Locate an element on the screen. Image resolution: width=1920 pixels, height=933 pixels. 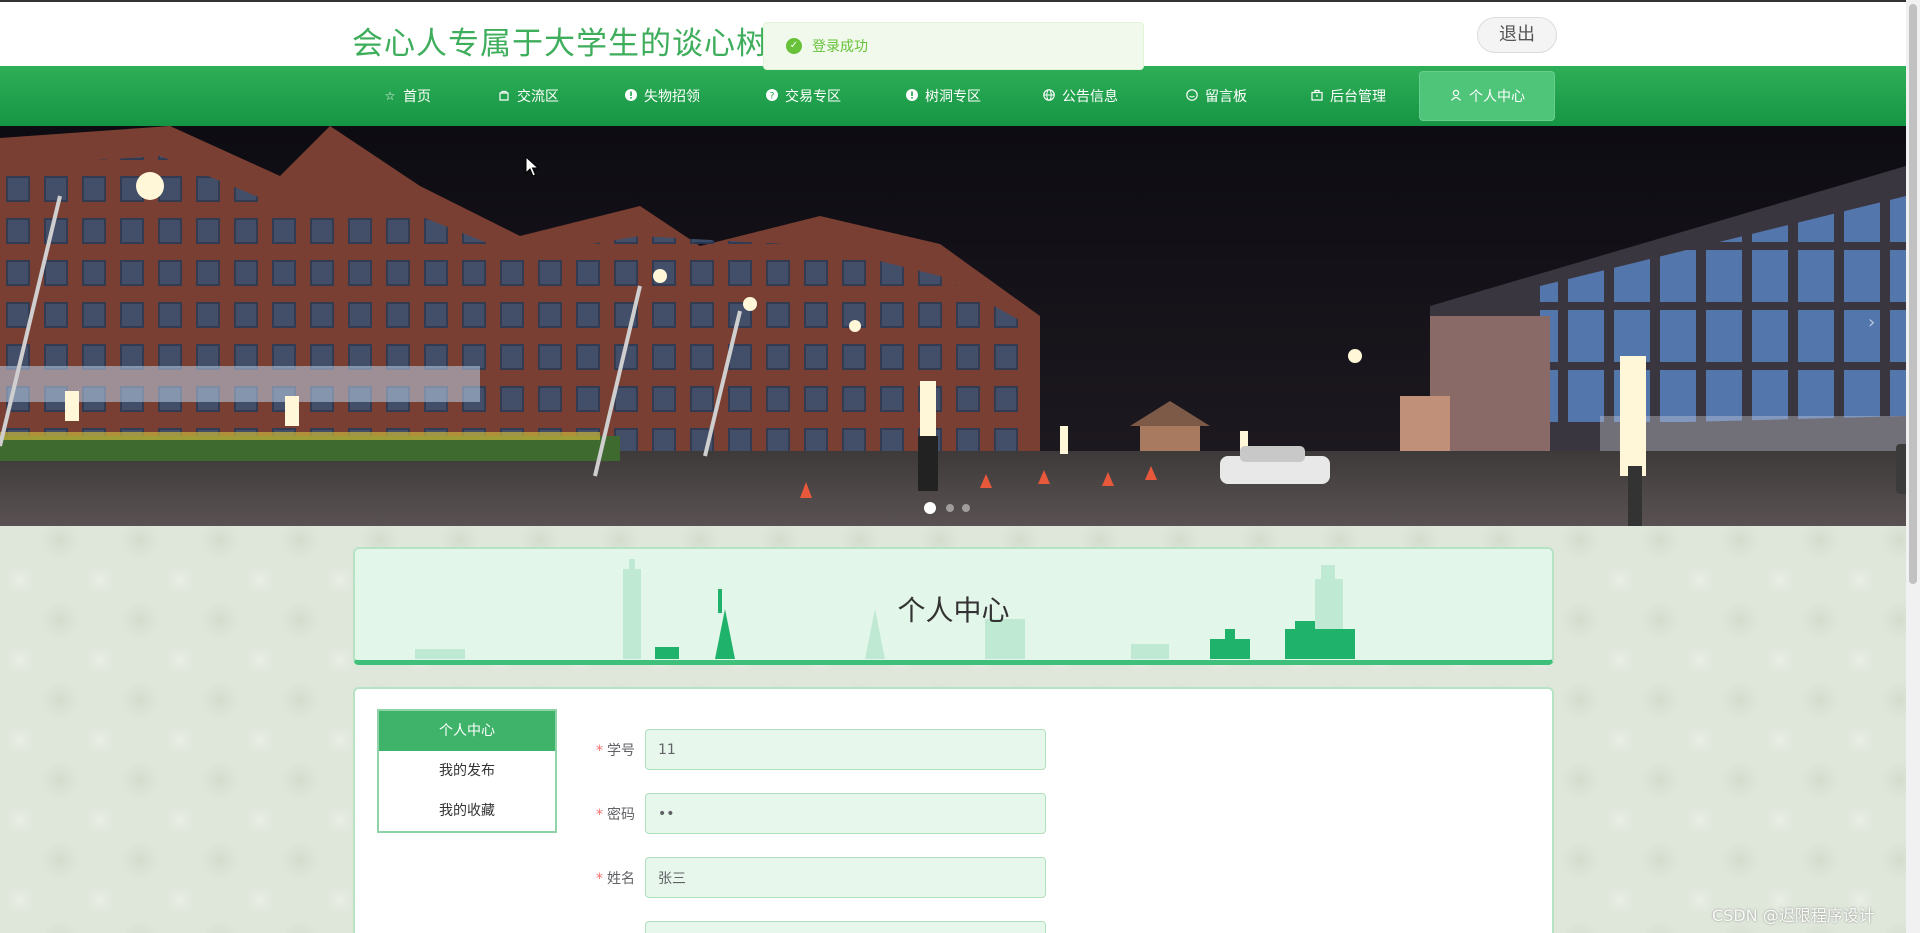
logout-button: 退出 is located at coordinates (1517, 35).